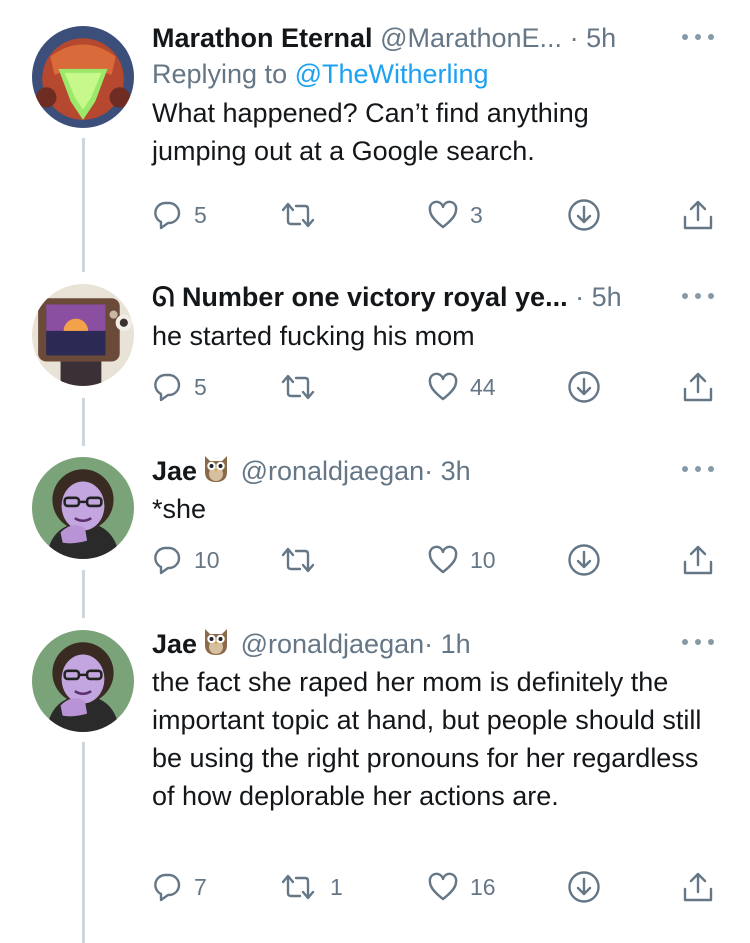  Describe the element at coordinates (179, 509) in the screenshot. I see `tweet-text: *she` at that location.